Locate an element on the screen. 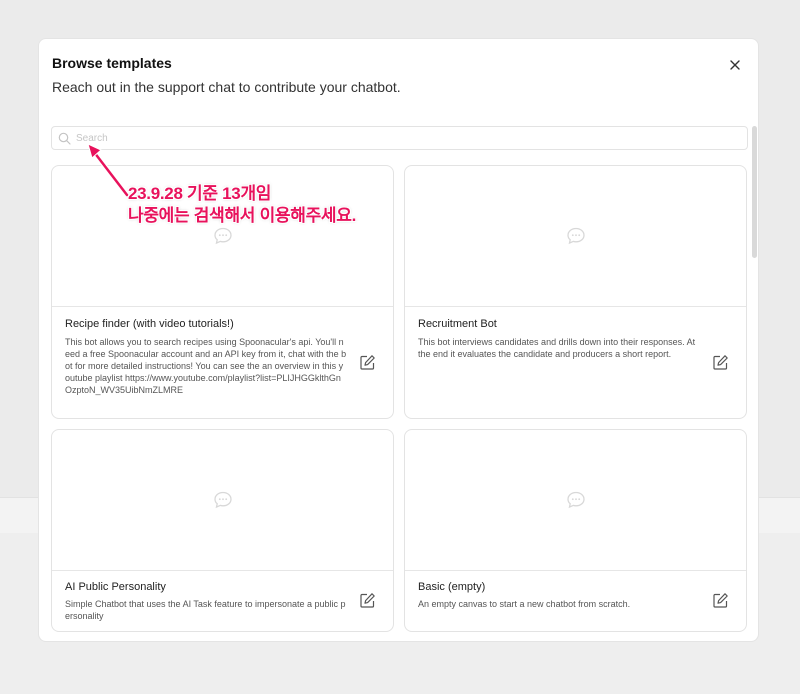  annotation-note: 23.9.28 기준 13개임 나중에는 검색해서 이용해주세요. is located at coordinates (242, 205).